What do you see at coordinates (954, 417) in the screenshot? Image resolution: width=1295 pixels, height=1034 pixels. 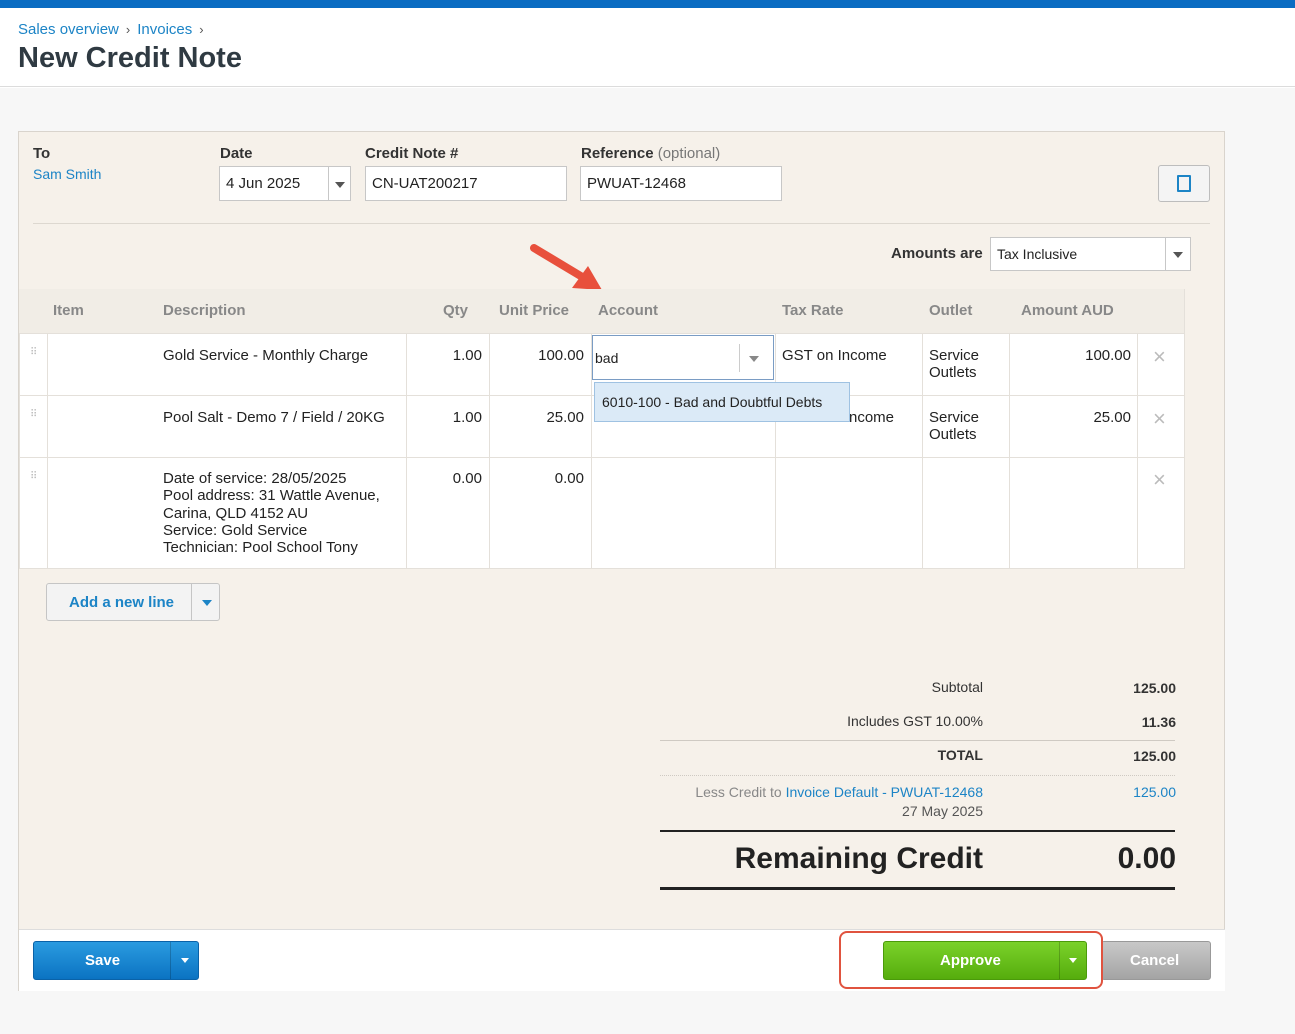 I see `row-2-outlet-line: Service` at bounding box center [954, 417].